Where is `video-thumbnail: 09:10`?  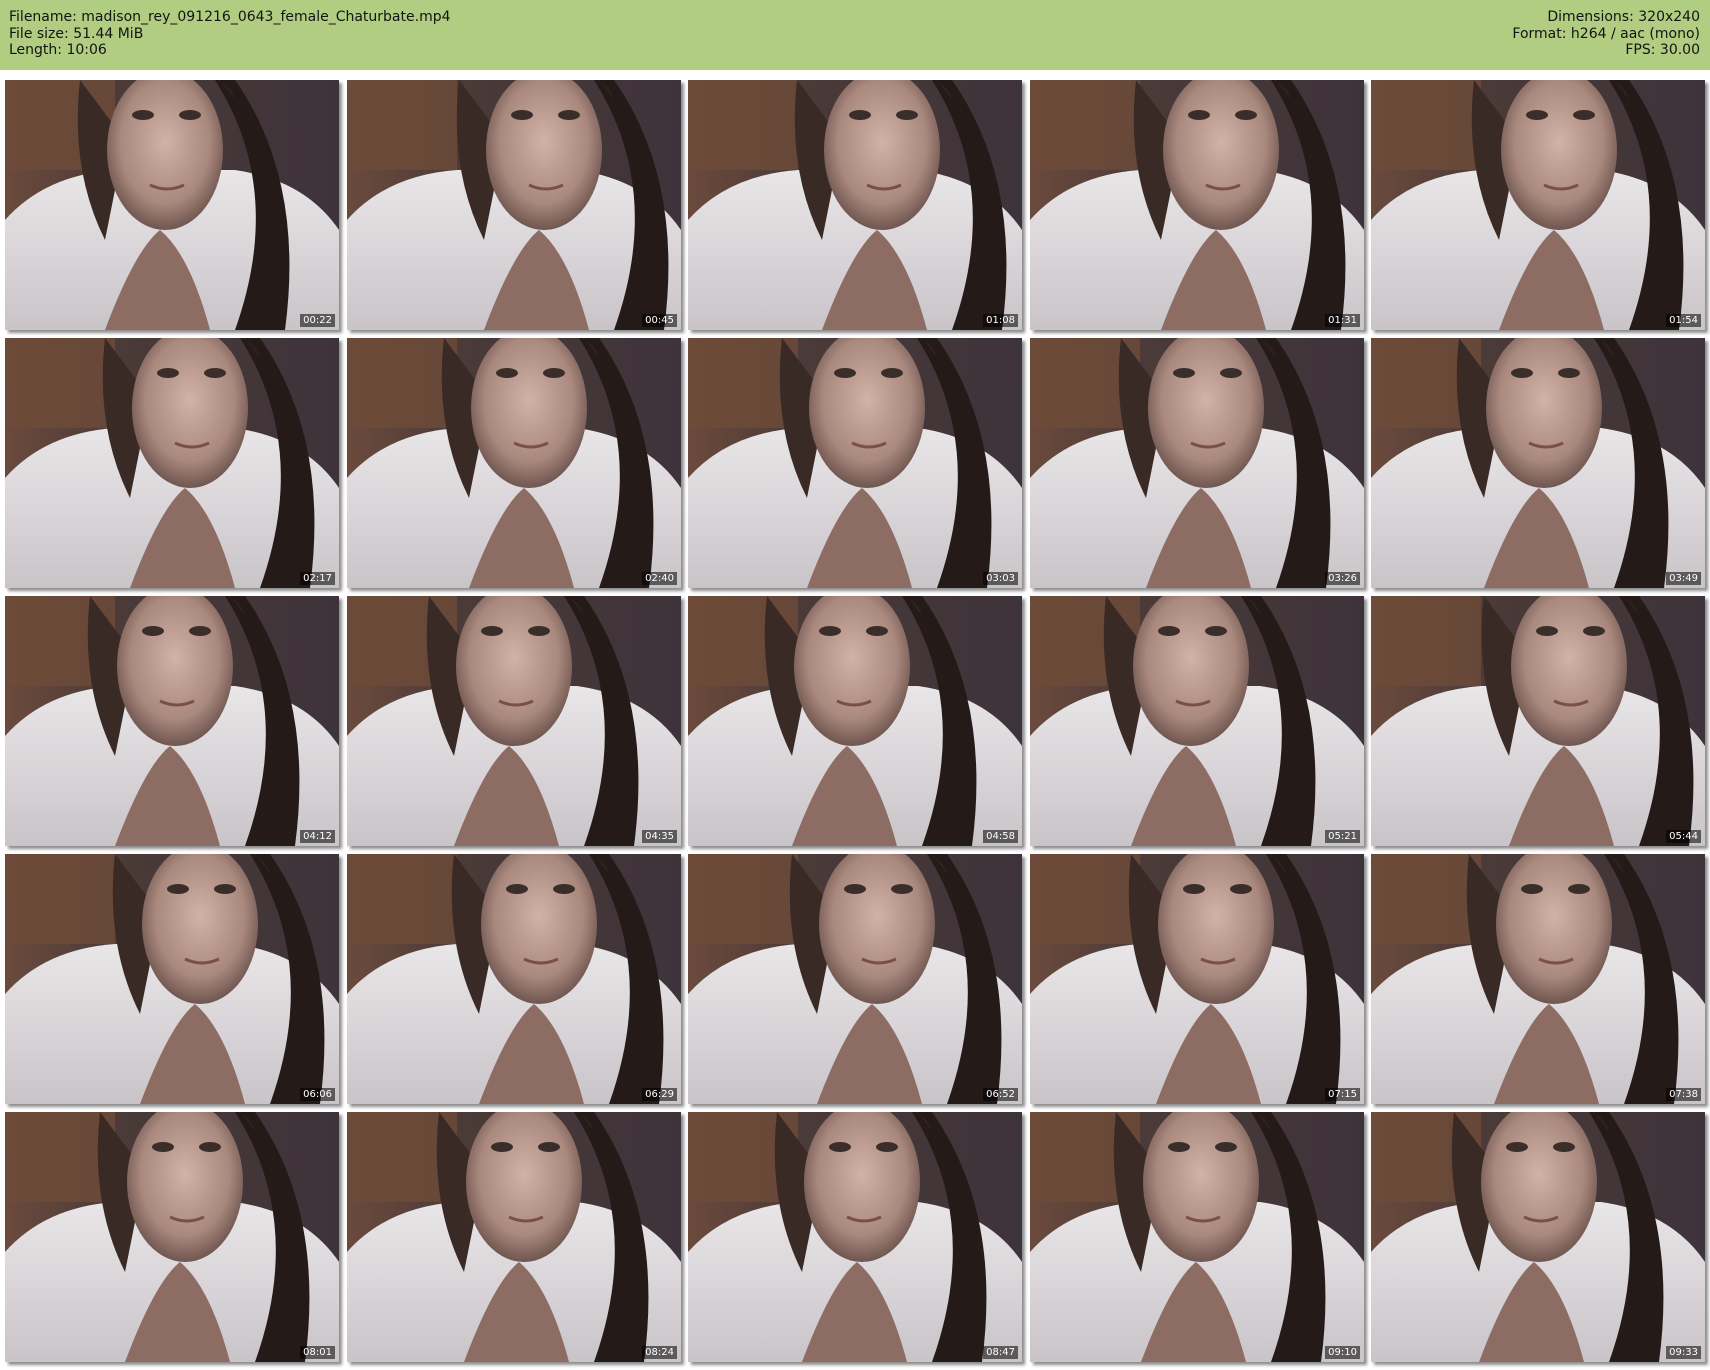
video-thumbnail: 09:10 is located at coordinates (1197, 1237).